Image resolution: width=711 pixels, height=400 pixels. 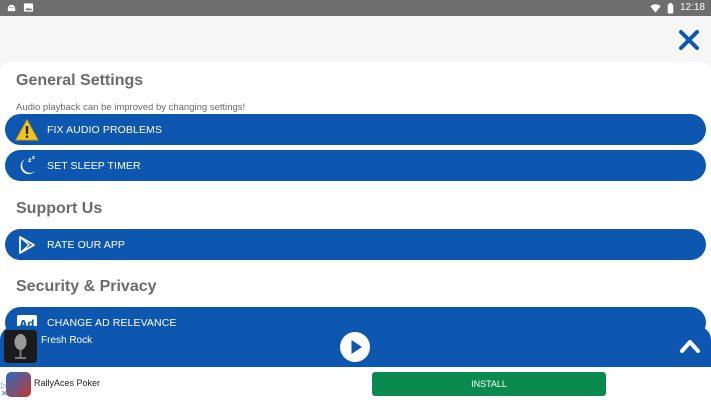 I want to click on section-title-support: Support Us, so click(x=59, y=208).